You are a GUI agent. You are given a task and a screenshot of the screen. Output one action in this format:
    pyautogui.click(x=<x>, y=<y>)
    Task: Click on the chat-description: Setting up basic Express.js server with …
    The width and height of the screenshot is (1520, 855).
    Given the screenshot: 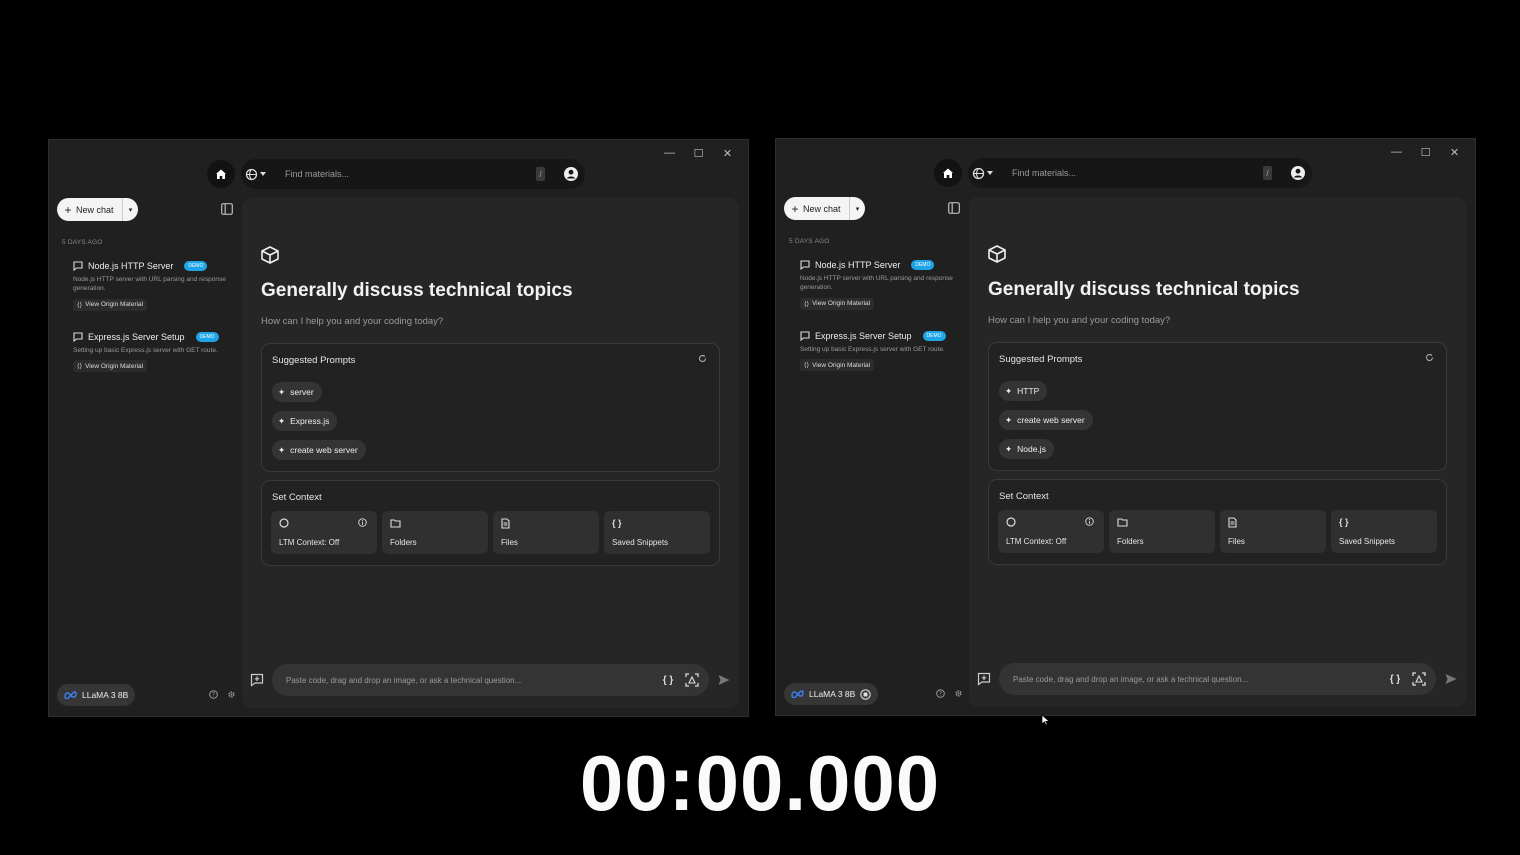 What is the action you would take?
    pyautogui.click(x=145, y=350)
    